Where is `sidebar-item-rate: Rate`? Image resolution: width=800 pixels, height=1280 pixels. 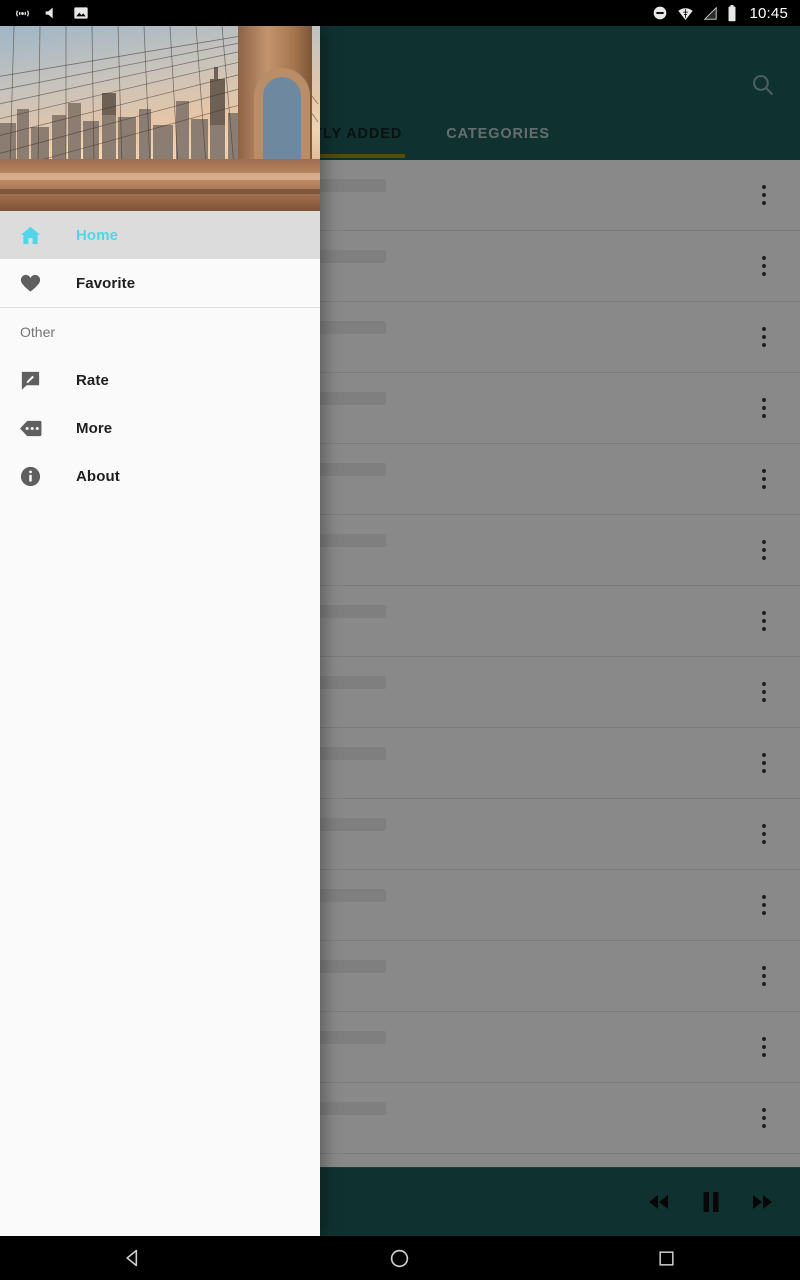 sidebar-item-rate: Rate is located at coordinates (160, 380).